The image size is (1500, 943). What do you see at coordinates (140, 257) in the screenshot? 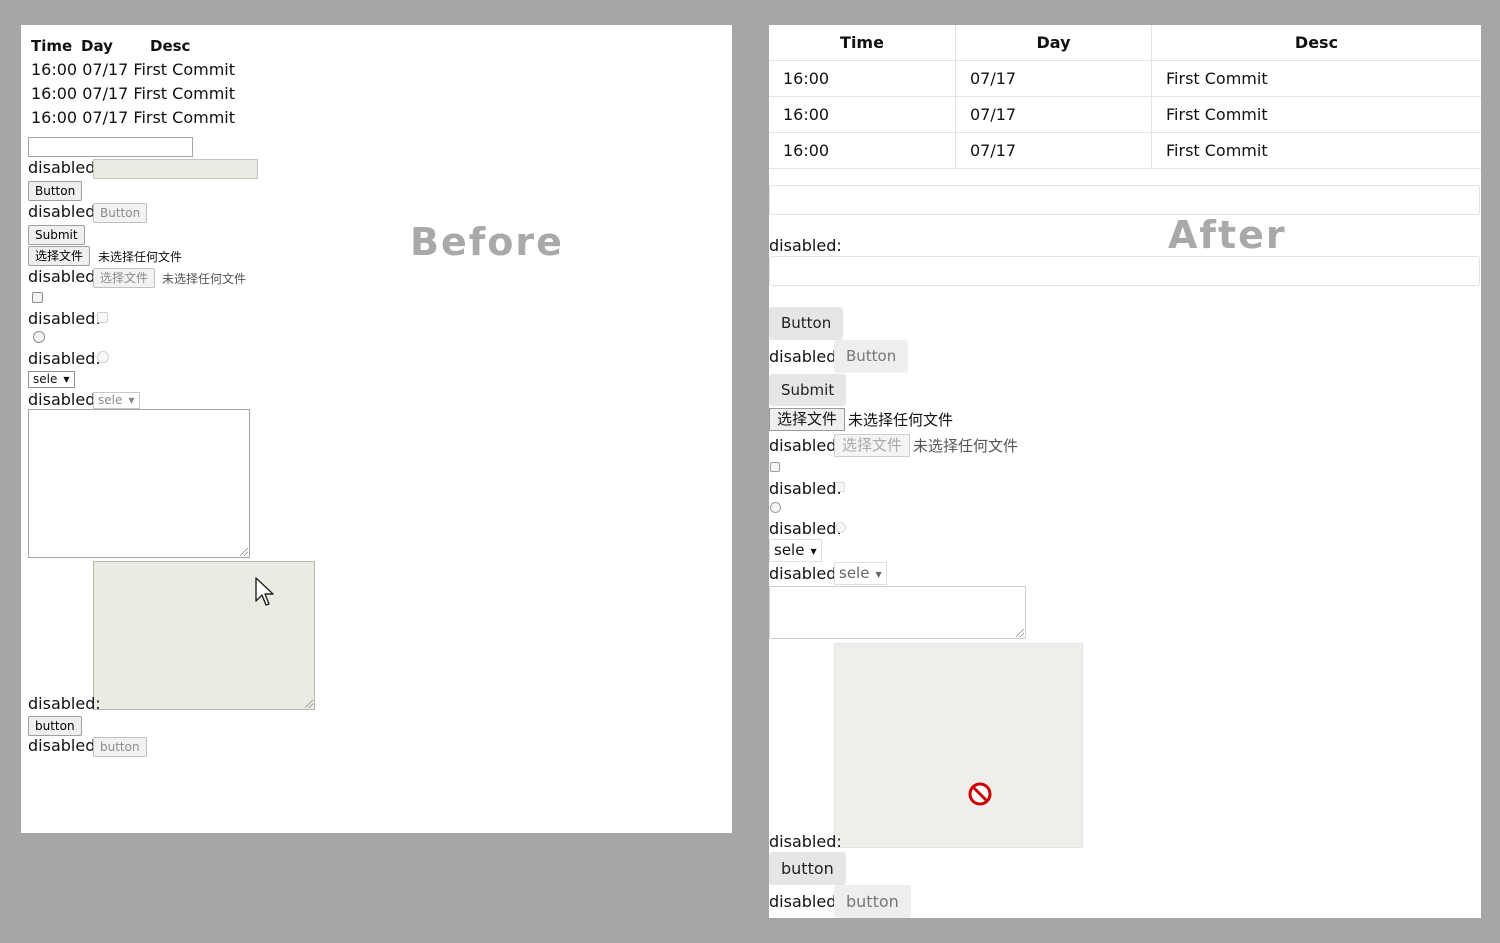
I see `file-status: 未选择任何文件` at bounding box center [140, 257].